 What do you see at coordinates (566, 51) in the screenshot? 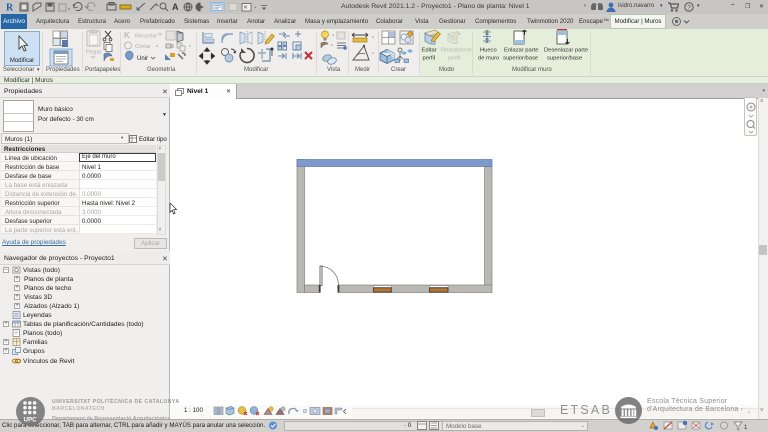
I see `svg-text: Desenlazar parte` at bounding box center [566, 51].